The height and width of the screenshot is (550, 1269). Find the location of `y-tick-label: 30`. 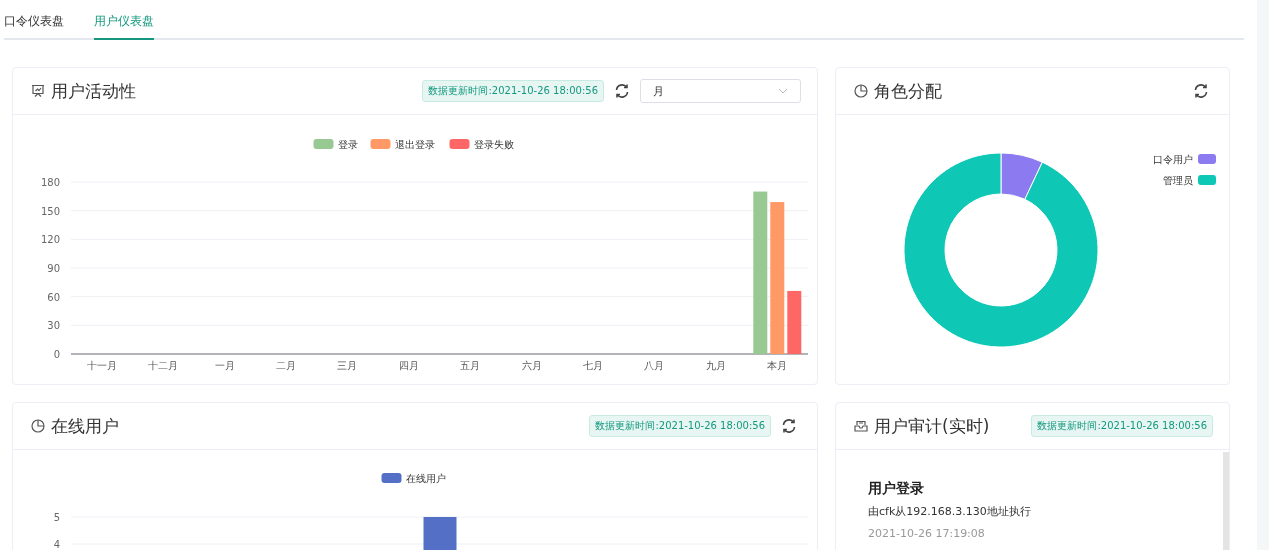

y-tick-label: 30 is located at coordinates (53, 326).